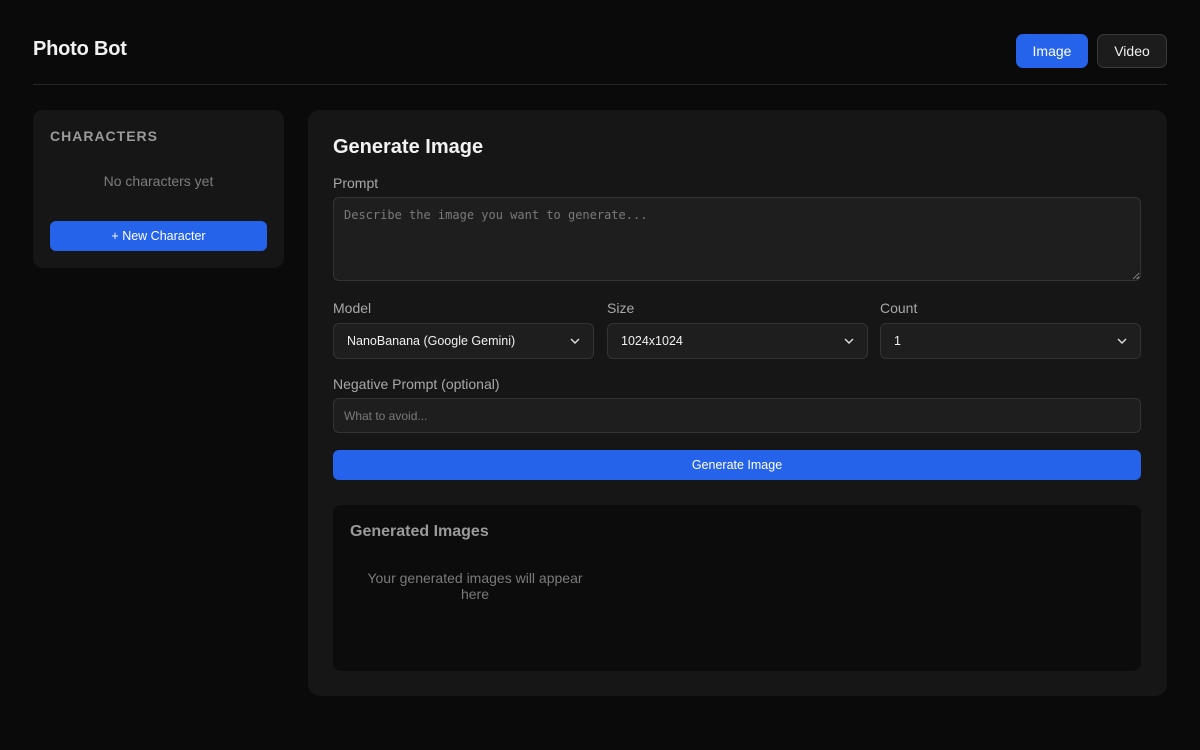 This screenshot has height=750, width=1200. Describe the element at coordinates (1052, 51) in the screenshot. I see `tab-image: Image` at that location.